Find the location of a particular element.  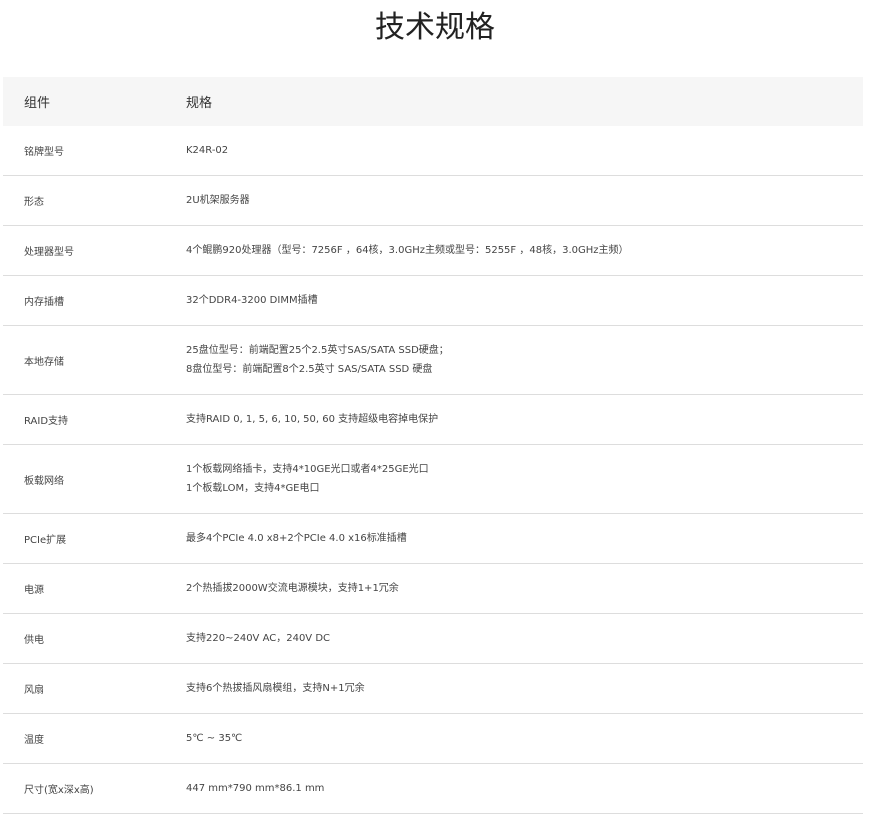

row-spec: 支持220~240V AC，240V DC is located at coordinates (514, 638).